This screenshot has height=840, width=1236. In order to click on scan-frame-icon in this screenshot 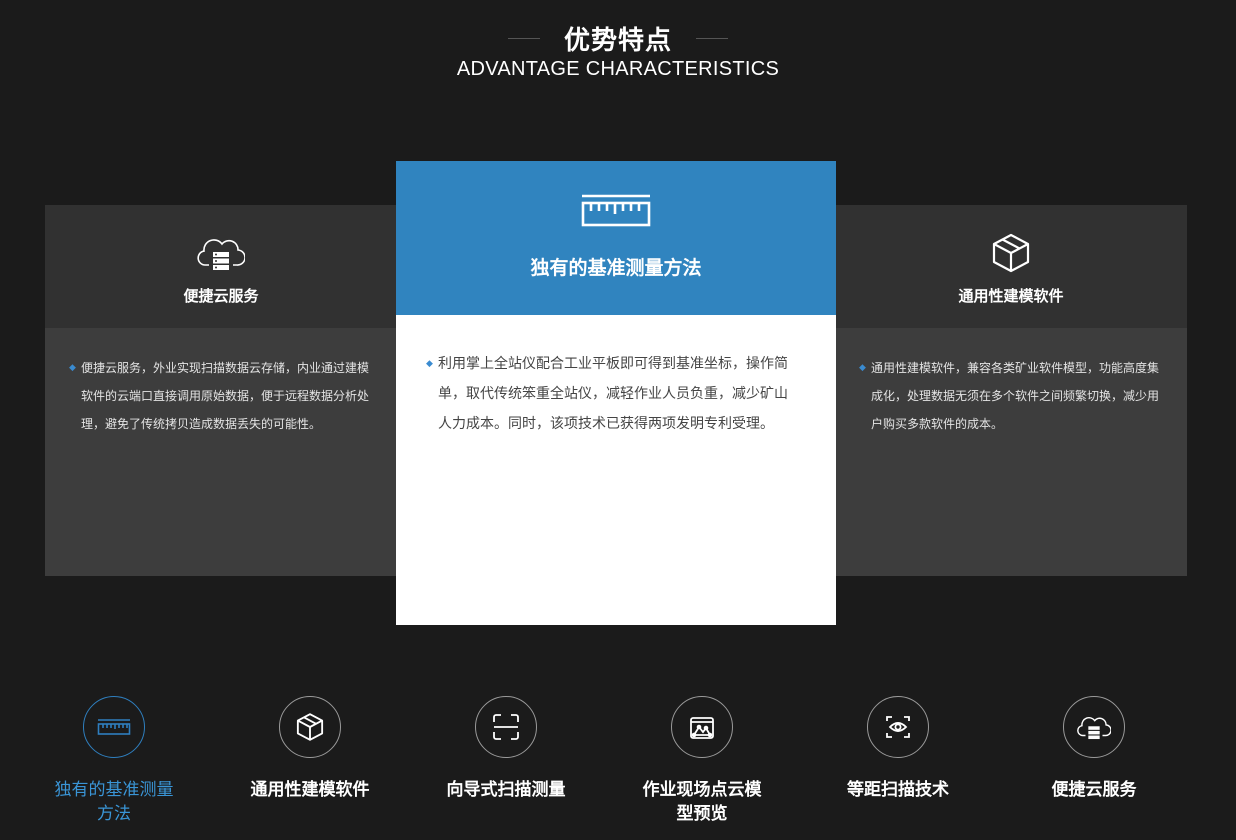, I will do `click(506, 727)`.